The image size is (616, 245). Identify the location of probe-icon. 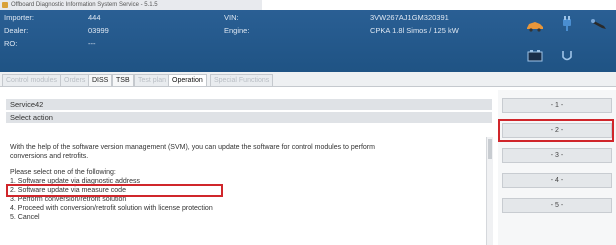
(599, 24).